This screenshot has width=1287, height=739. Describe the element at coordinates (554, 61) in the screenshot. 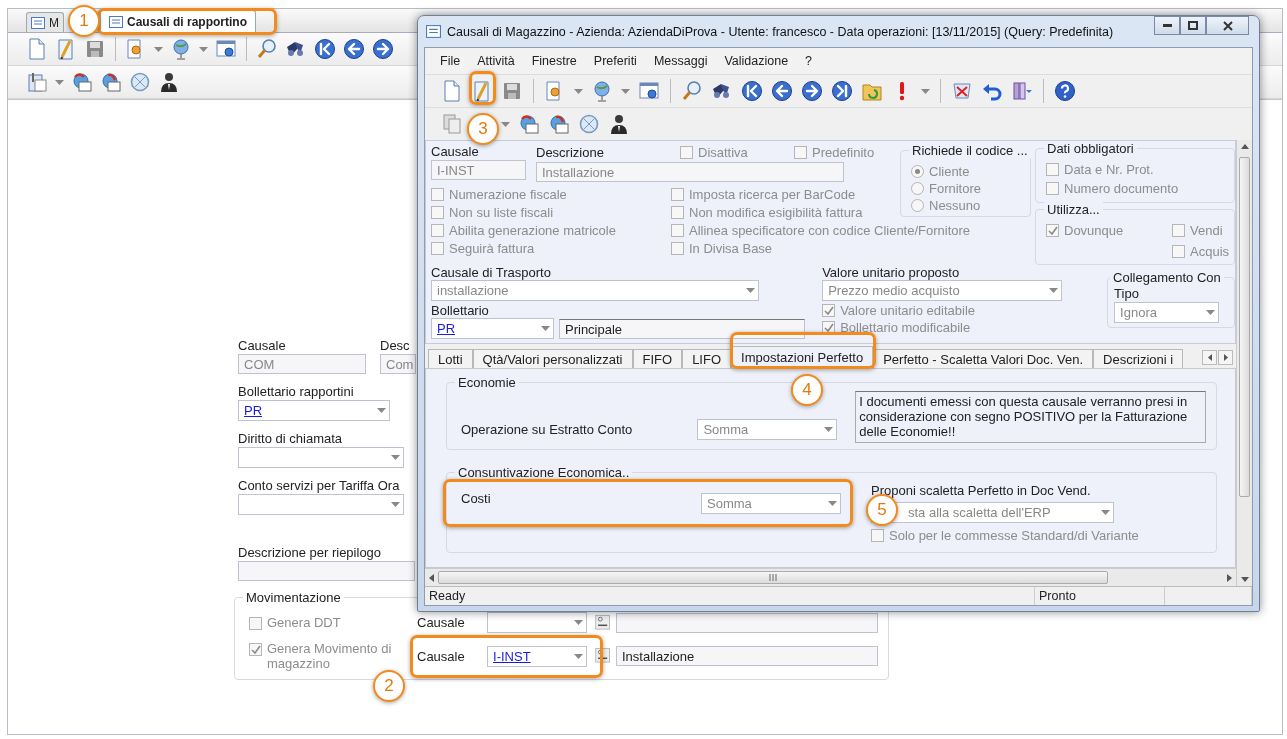

I see `menu-item: Finestre` at that location.